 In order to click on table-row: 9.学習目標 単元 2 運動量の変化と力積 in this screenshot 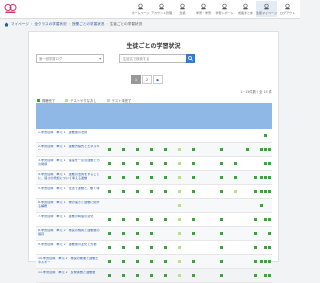, I will do `click(154, 248)`.